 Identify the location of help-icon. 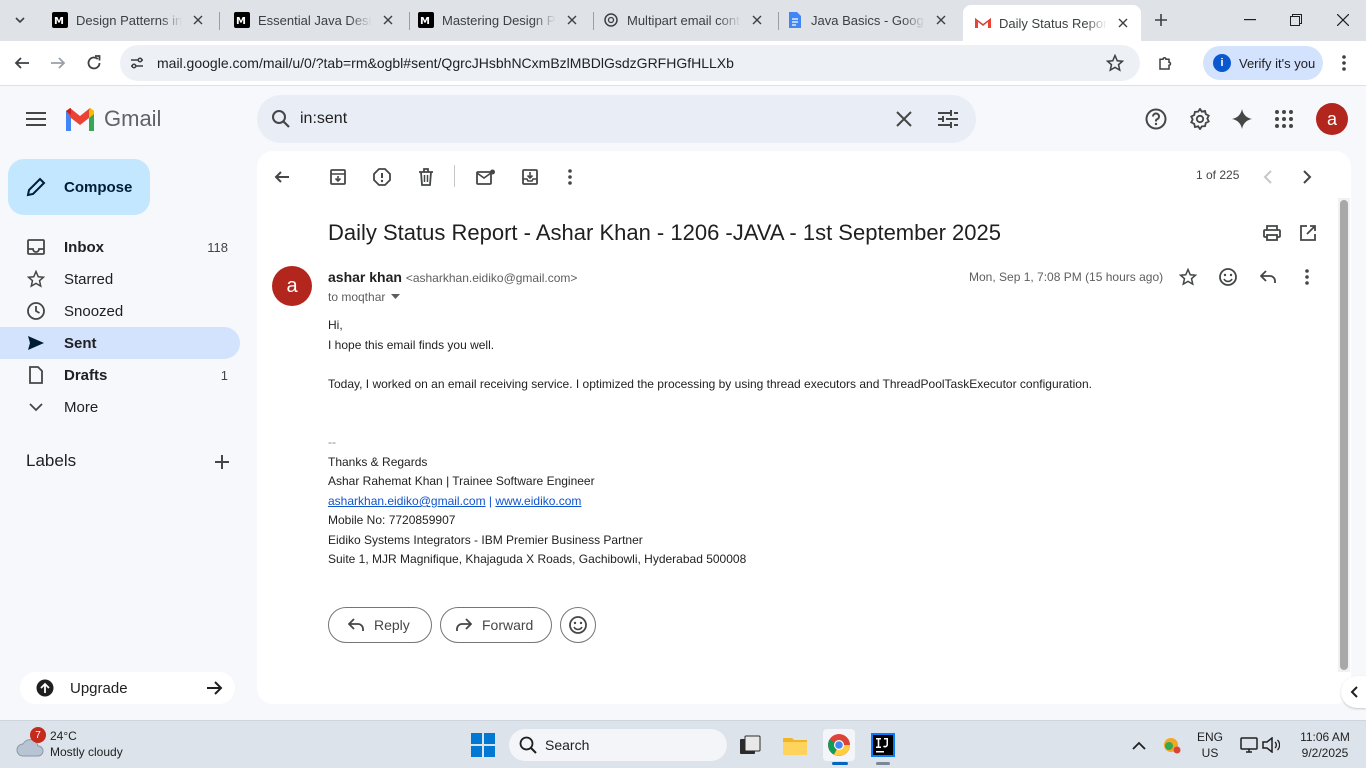
(1156, 119).